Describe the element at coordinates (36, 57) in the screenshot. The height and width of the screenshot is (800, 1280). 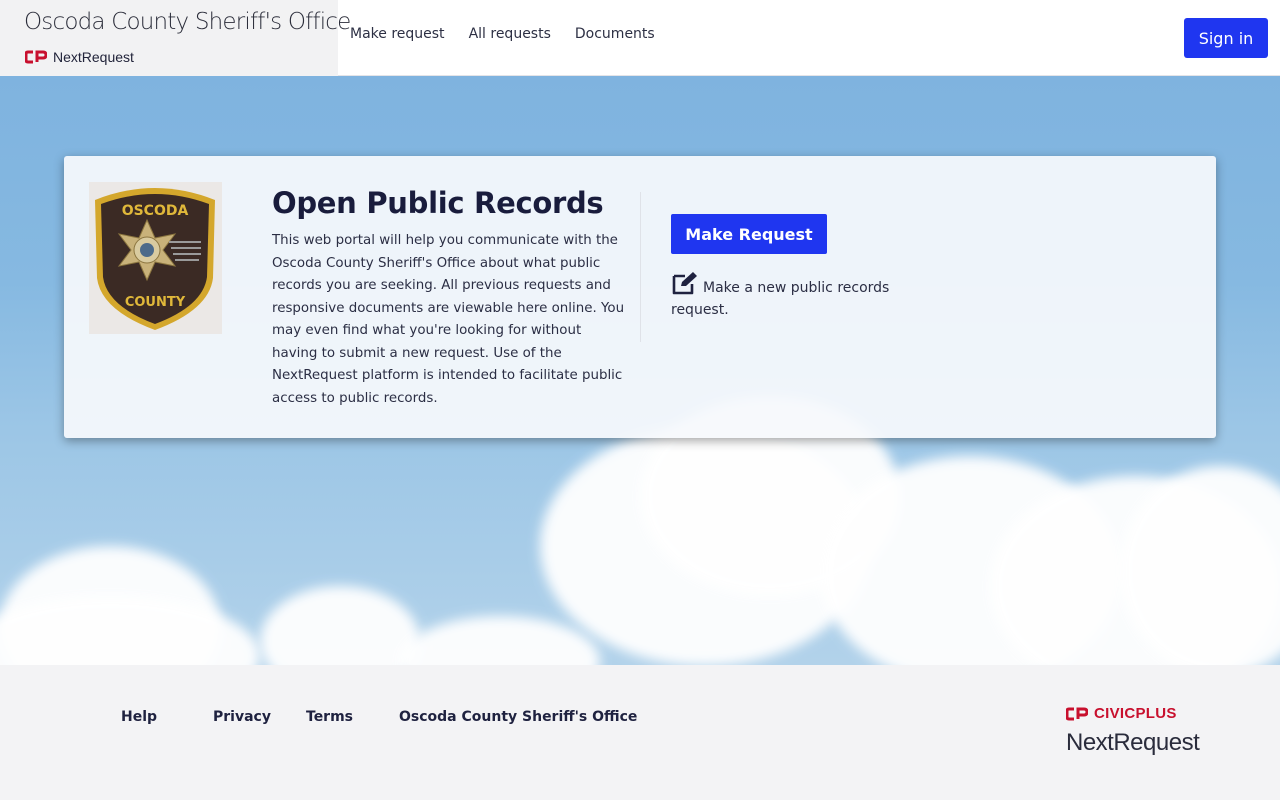
I see `nextrequest-logo-icon` at that location.